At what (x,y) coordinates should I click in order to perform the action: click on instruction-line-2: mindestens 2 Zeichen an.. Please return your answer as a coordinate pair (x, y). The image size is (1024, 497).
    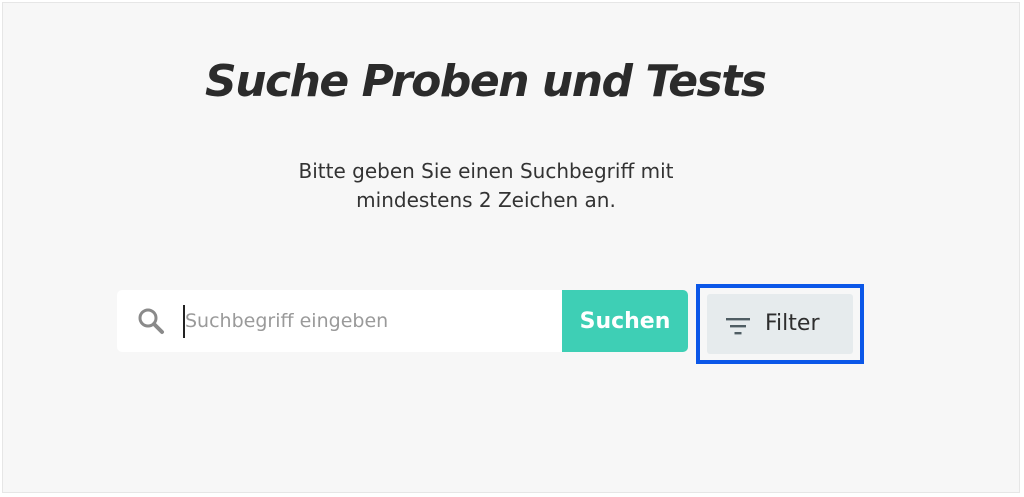
    Looking at the image, I should click on (486, 200).